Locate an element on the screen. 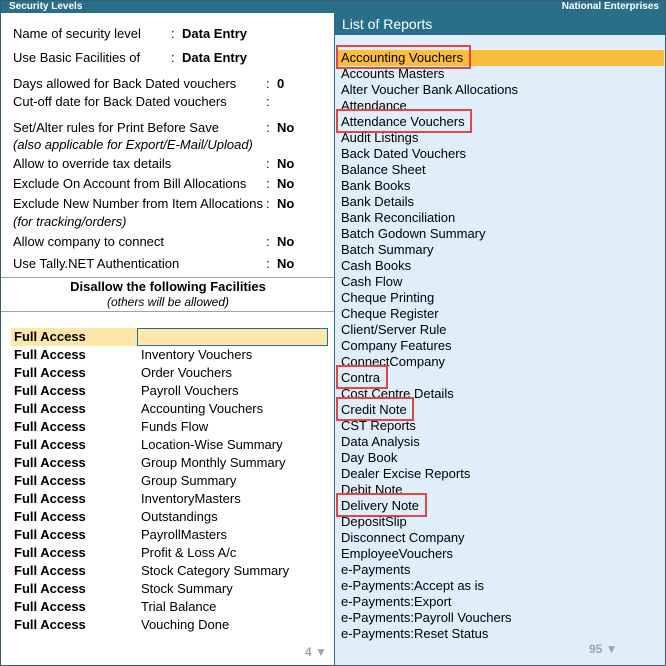 This screenshot has width=666, height=666. report-item: e-Payments:Accept as is is located at coordinates (412, 586).